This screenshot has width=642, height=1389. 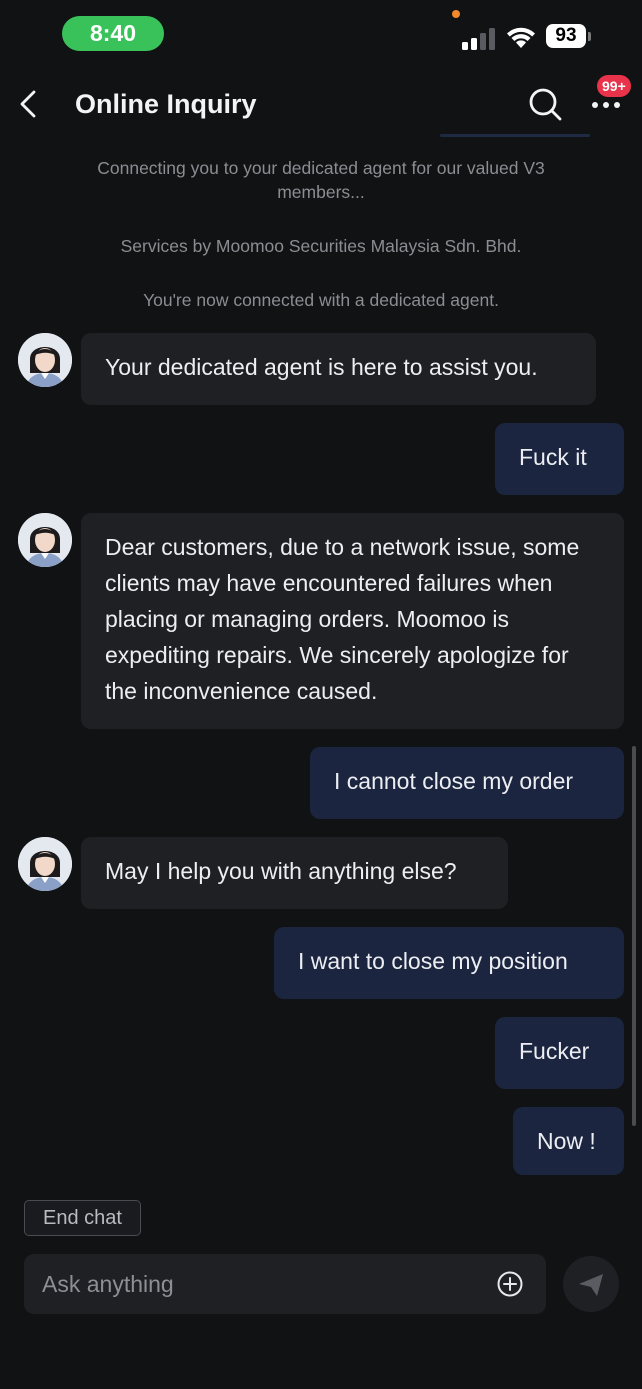 I want to click on plus-circle-icon, so click(x=510, y=1284).